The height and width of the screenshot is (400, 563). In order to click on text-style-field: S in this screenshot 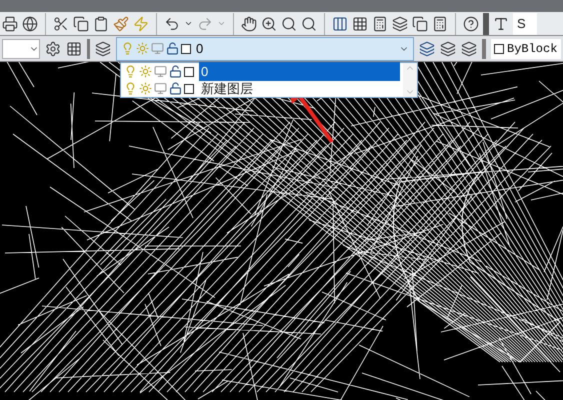, I will do `click(525, 23)`.